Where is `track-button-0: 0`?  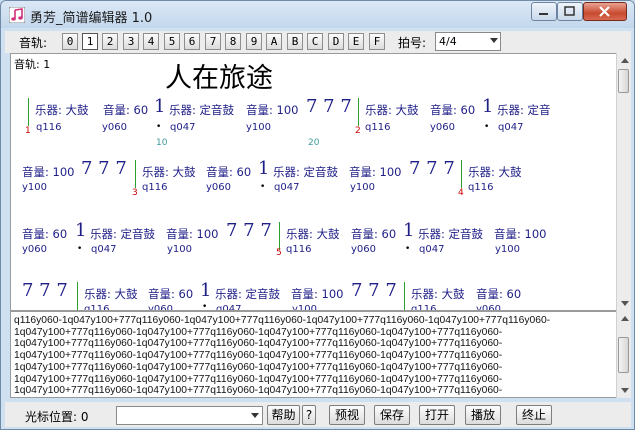 track-button-0: 0 is located at coordinates (70, 41).